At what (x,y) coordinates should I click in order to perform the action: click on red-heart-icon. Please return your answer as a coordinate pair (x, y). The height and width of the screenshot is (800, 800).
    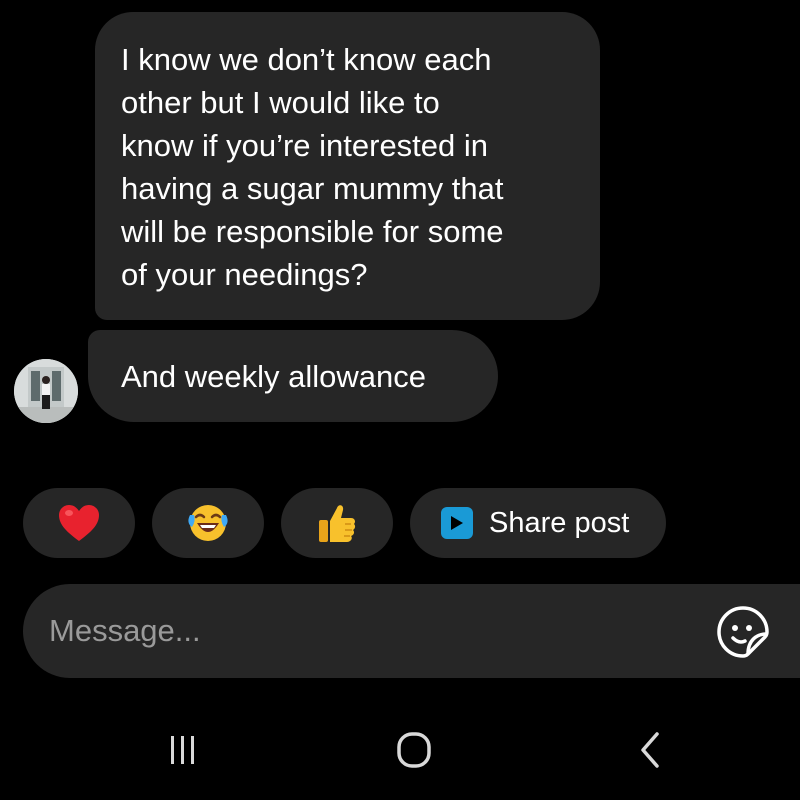
    Looking at the image, I should click on (79, 523).